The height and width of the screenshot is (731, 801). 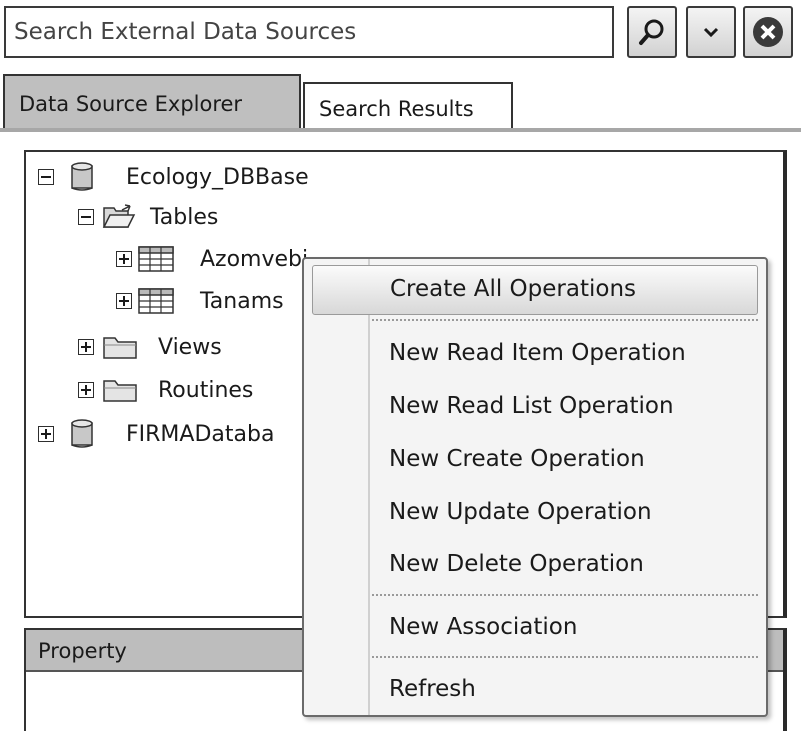 What do you see at coordinates (190, 347) in the screenshot?
I see `tree-node-label: Views` at bounding box center [190, 347].